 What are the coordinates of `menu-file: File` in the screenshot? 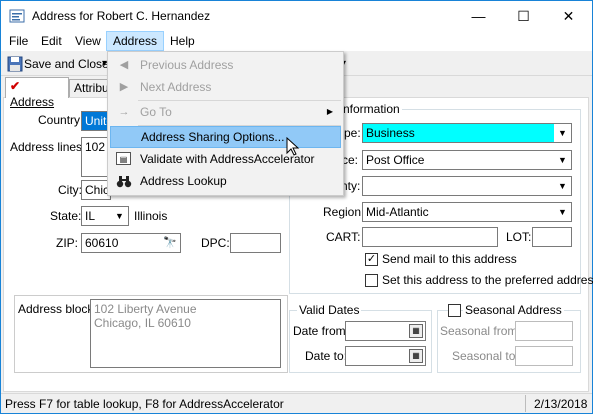 It's located at (18, 41).